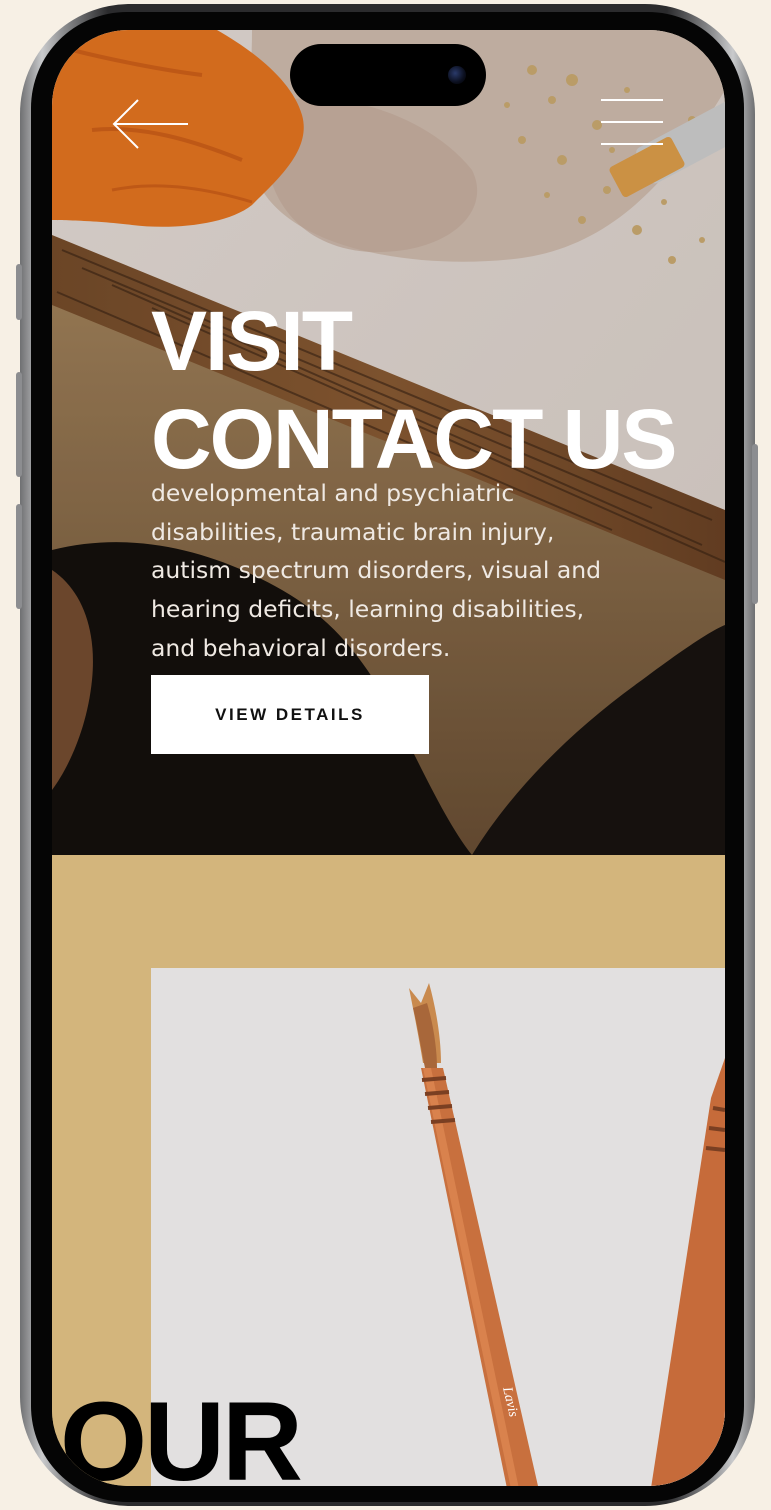  What do you see at coordinates (290, 714) in the screenshot?
I see `view-details-button: VIEW DETAILS` at bounding box center [290, 714].